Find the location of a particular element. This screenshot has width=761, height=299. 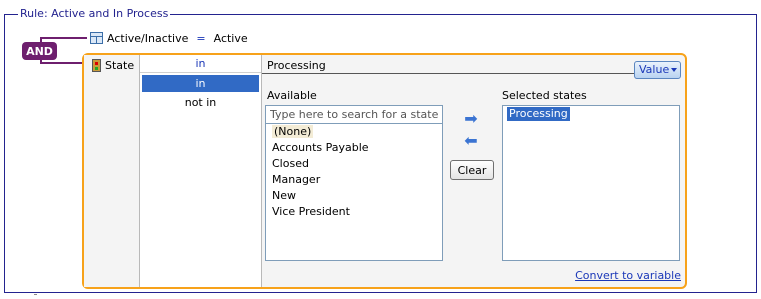

chevron-down-icon is located at coordinates (674, 70).